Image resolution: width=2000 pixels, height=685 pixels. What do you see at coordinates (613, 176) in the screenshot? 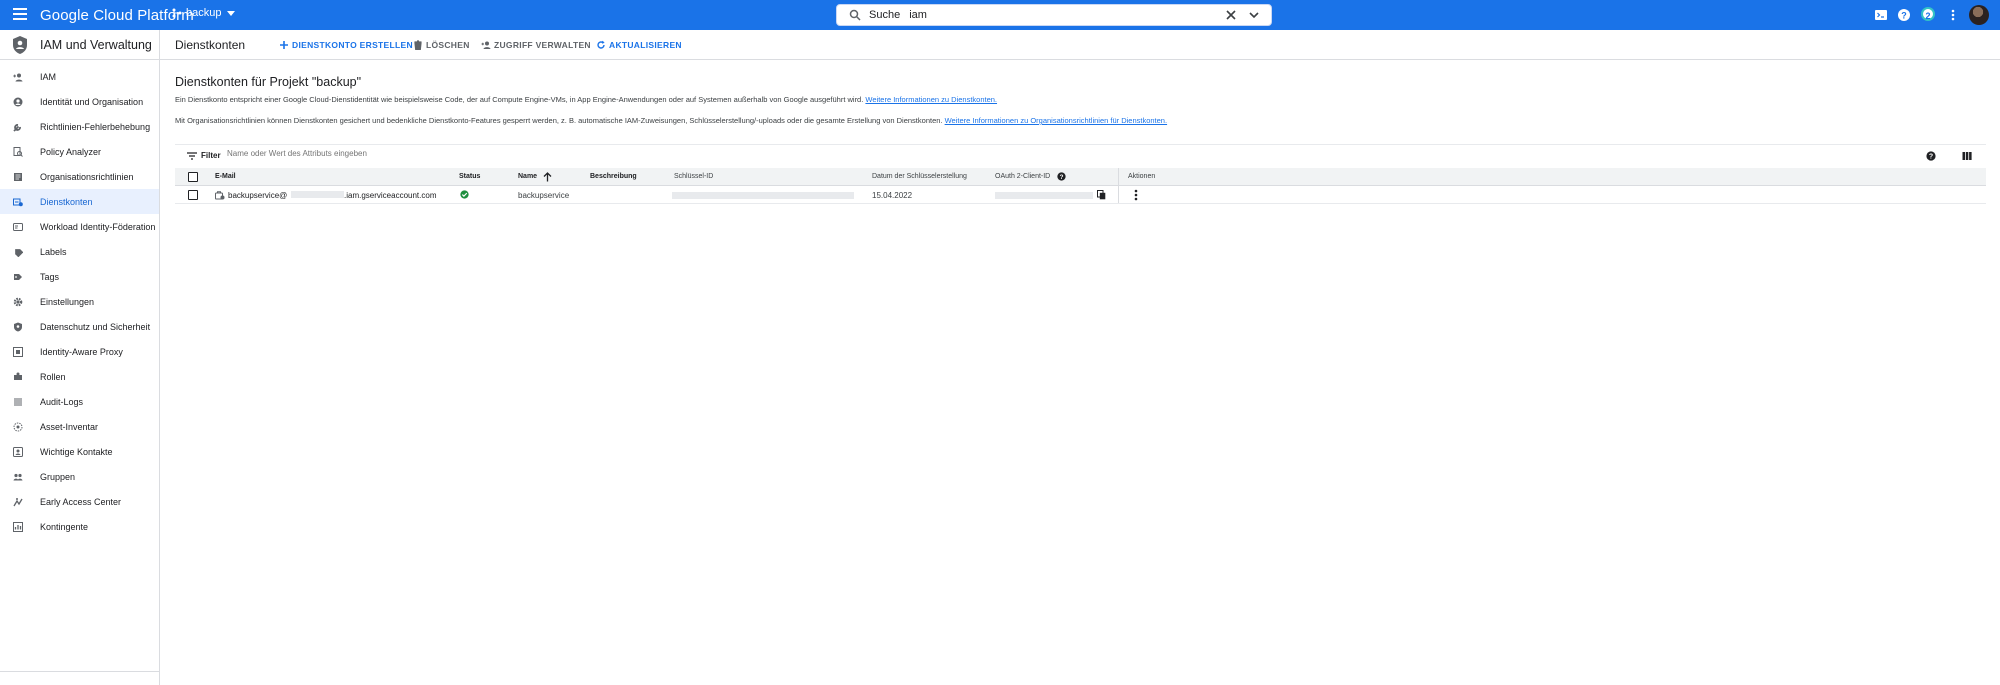
I see `column-description: Beschreibung` at bounding box center [613, 176].